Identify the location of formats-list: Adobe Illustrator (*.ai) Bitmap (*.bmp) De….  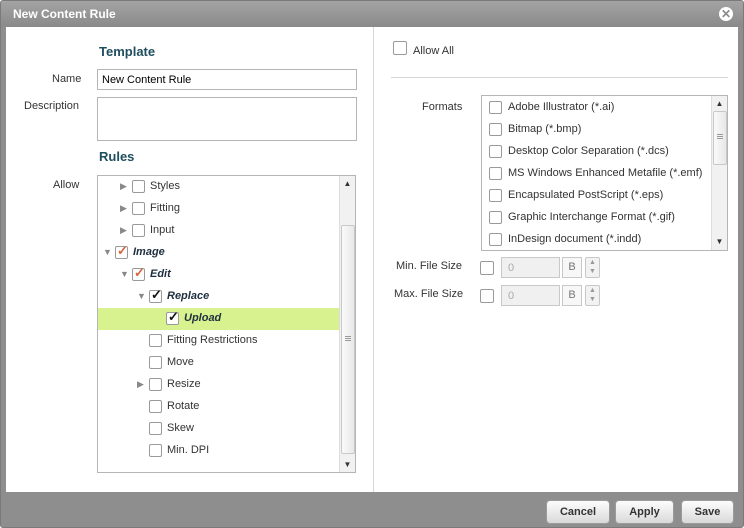
(604, 173).